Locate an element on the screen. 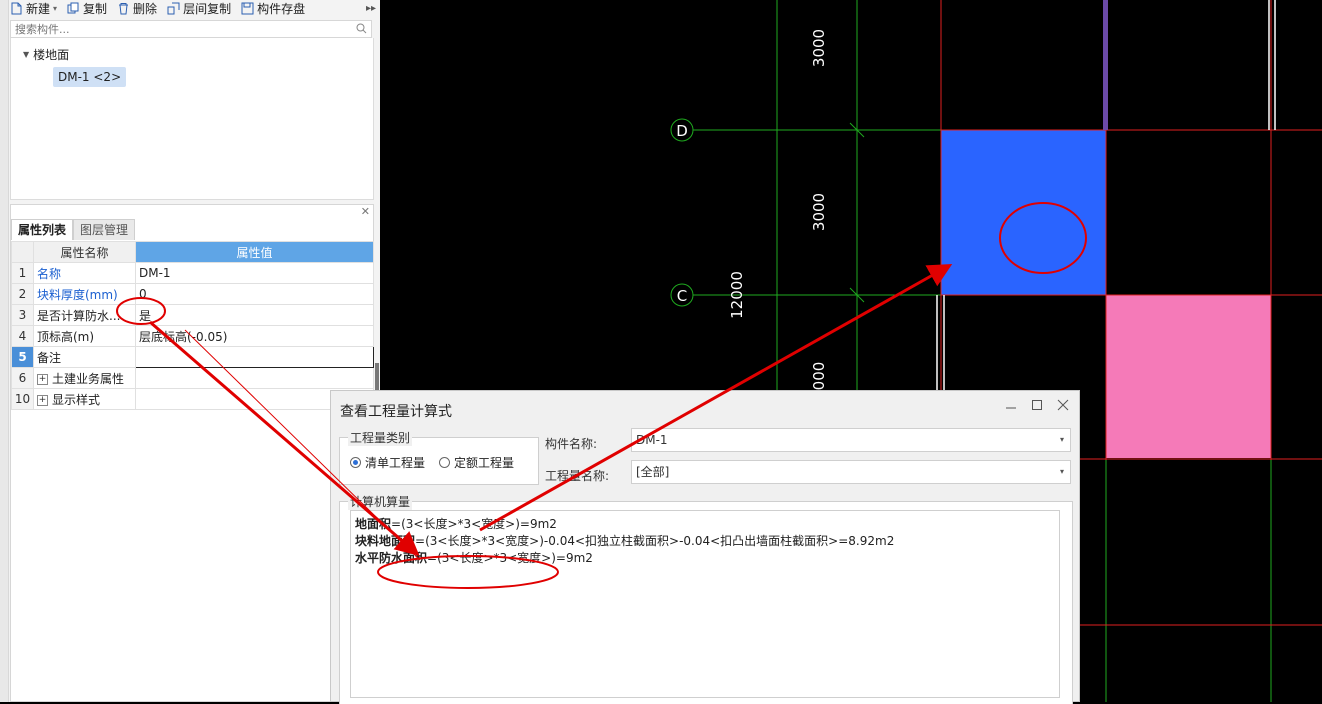 The height and width of the screenshot is (704, 1322). property-tabs: 属性列表 图层管理 is located at coordinates (73, 229).